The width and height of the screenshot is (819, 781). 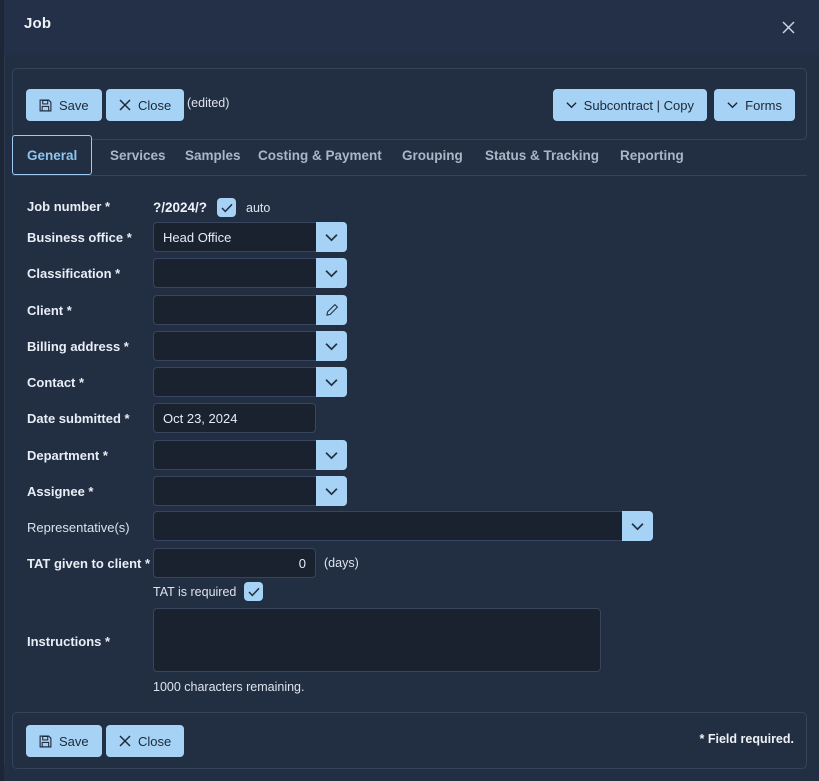 I want to click on assignee-dropdown-button, so click(x=331, y=491).